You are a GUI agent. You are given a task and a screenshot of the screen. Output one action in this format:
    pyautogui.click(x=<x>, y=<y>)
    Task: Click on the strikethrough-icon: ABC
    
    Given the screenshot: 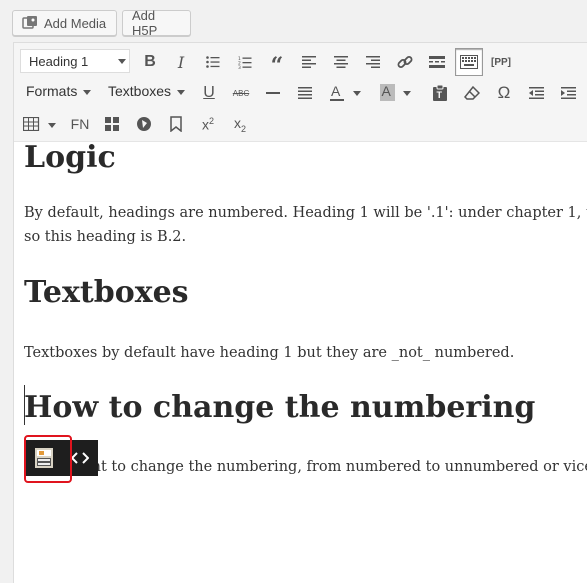 What is the action you would take?
    pyautogui.click(x=241, y=93)
    